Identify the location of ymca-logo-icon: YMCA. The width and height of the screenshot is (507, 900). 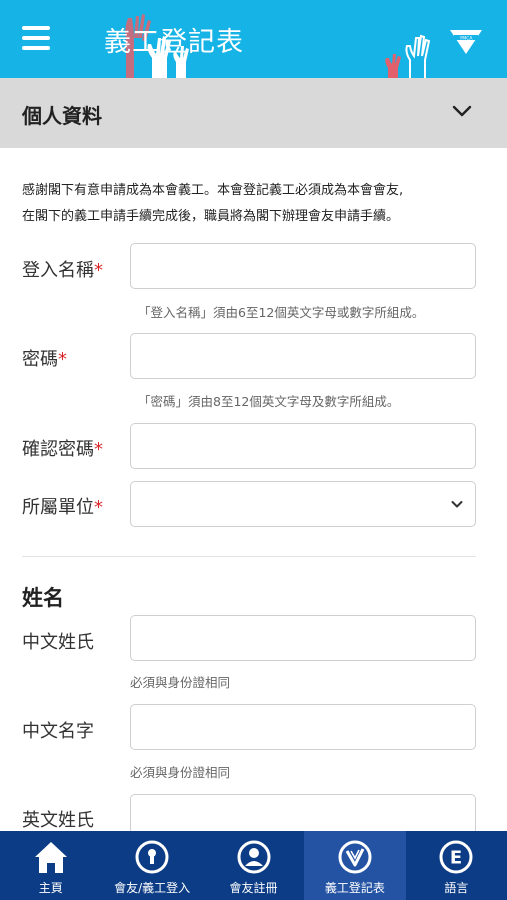
(466, 42).